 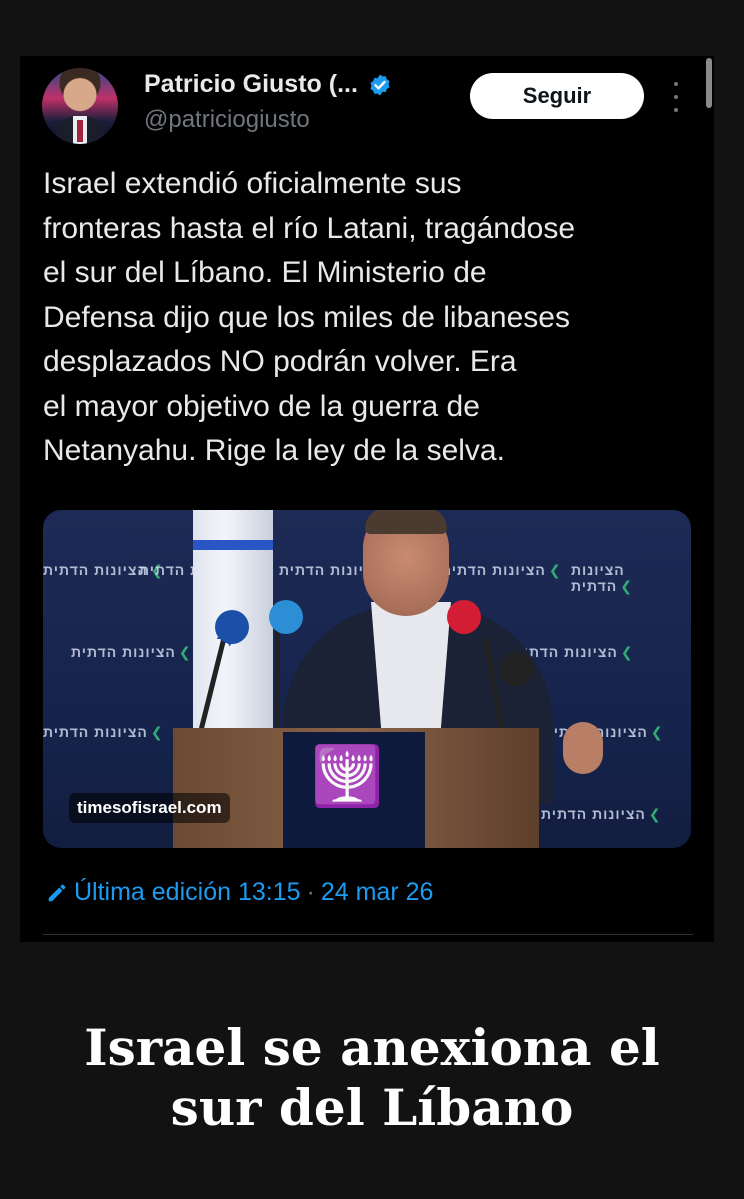 What do you see at coordinates (80, 106) in the screenshot?
I see `avatar` at bounding box center [80, 106].